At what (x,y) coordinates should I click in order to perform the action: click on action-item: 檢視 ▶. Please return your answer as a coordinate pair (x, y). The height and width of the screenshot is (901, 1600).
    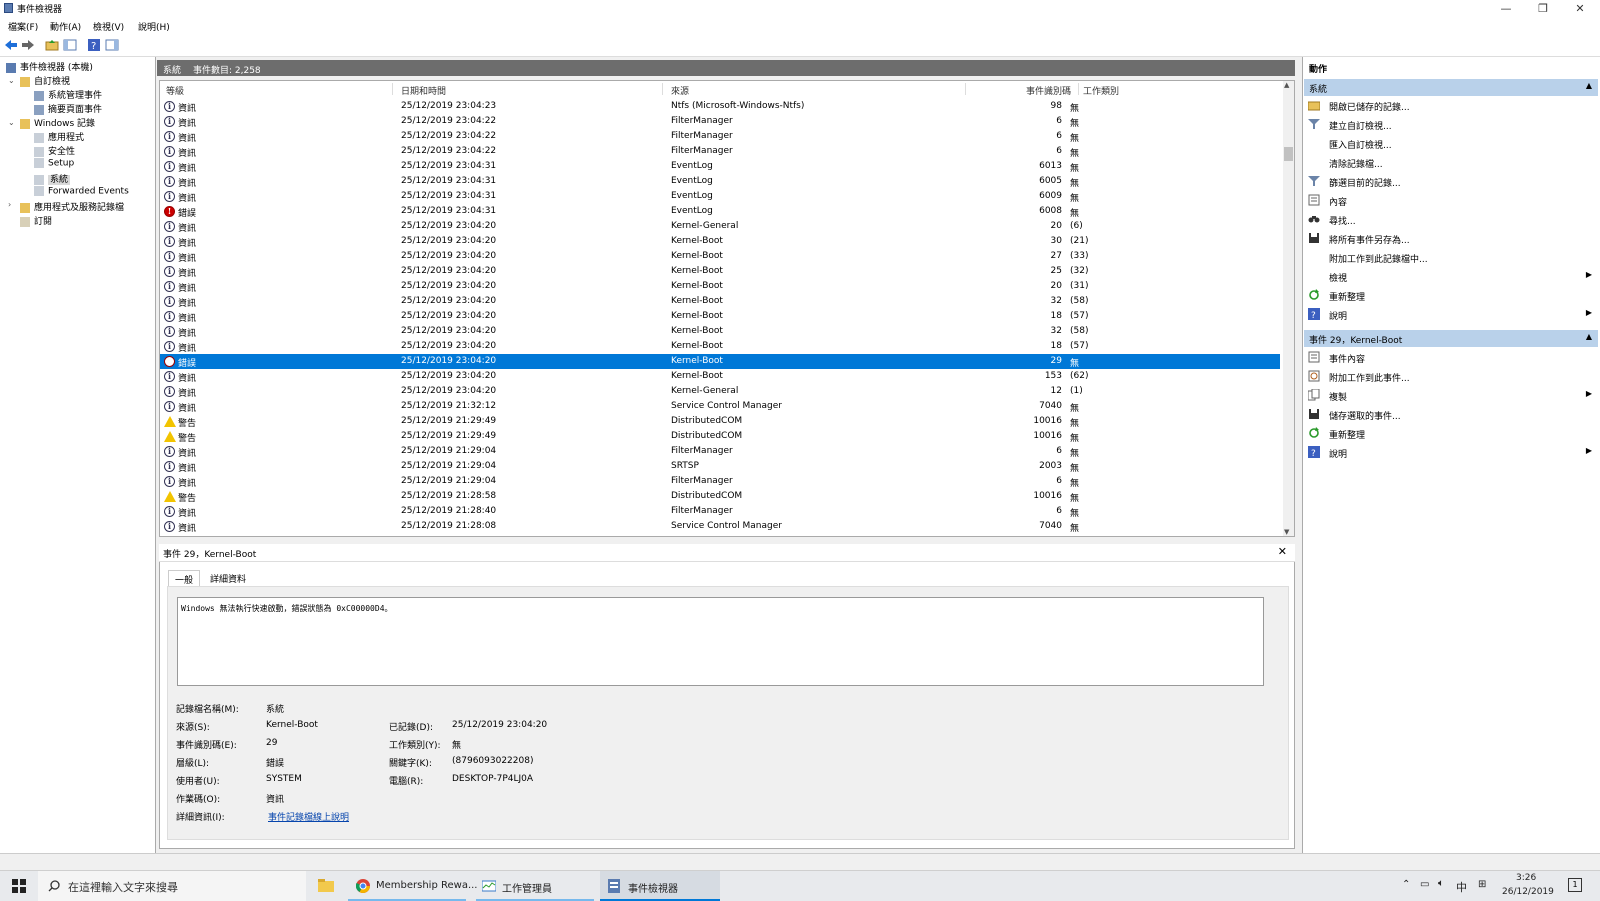
    Looking at the image, I should click on (1452, 276).